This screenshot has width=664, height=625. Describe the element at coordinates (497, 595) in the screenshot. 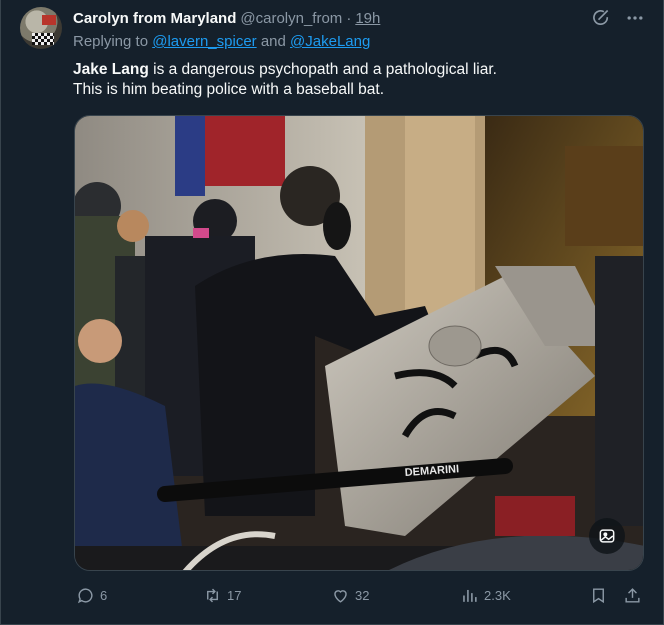

I see `view-count: 2.3K` at that location.